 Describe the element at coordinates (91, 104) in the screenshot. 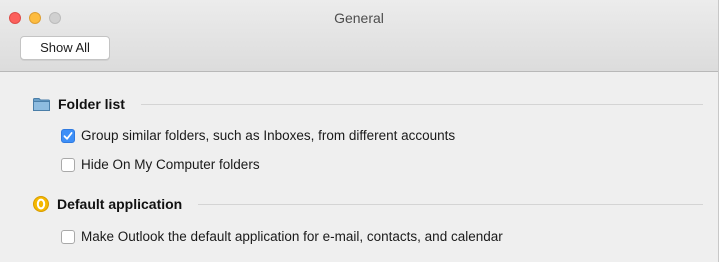

I see `section-heading-folder-list: Folder list` at that location.